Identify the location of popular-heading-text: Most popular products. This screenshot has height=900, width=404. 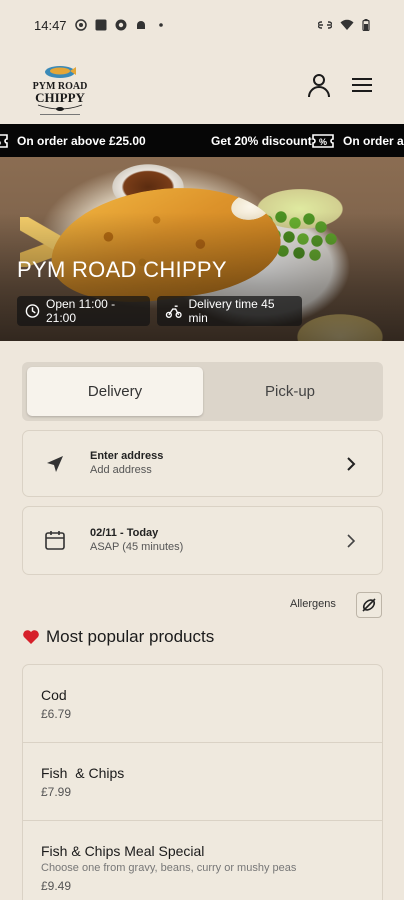
(130, 636).